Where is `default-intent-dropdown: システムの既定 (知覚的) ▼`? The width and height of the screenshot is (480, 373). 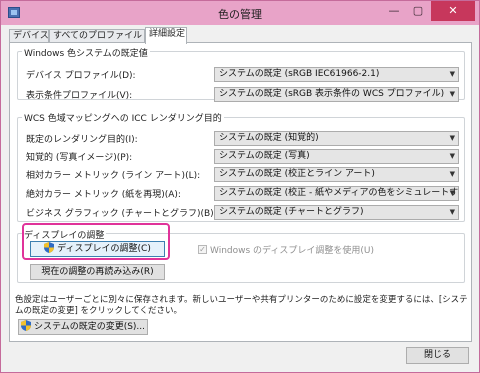 default-intent-dropdown: システムの既定 (知覚的) ▼ is located at coordinates (336, 138).